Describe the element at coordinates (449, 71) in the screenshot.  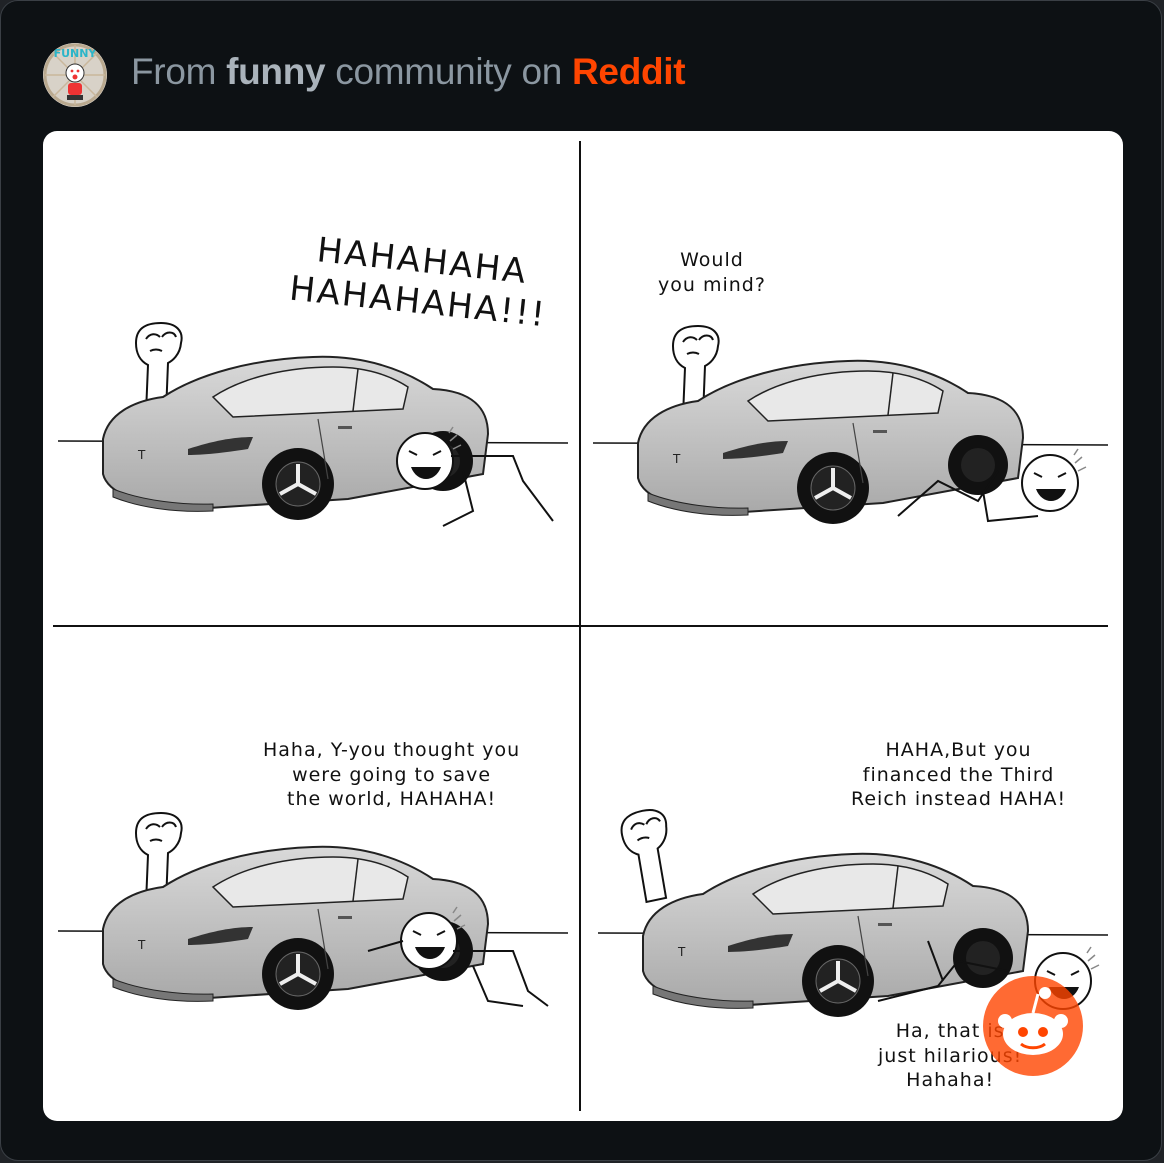
I see `header-middle: community on` at that location.